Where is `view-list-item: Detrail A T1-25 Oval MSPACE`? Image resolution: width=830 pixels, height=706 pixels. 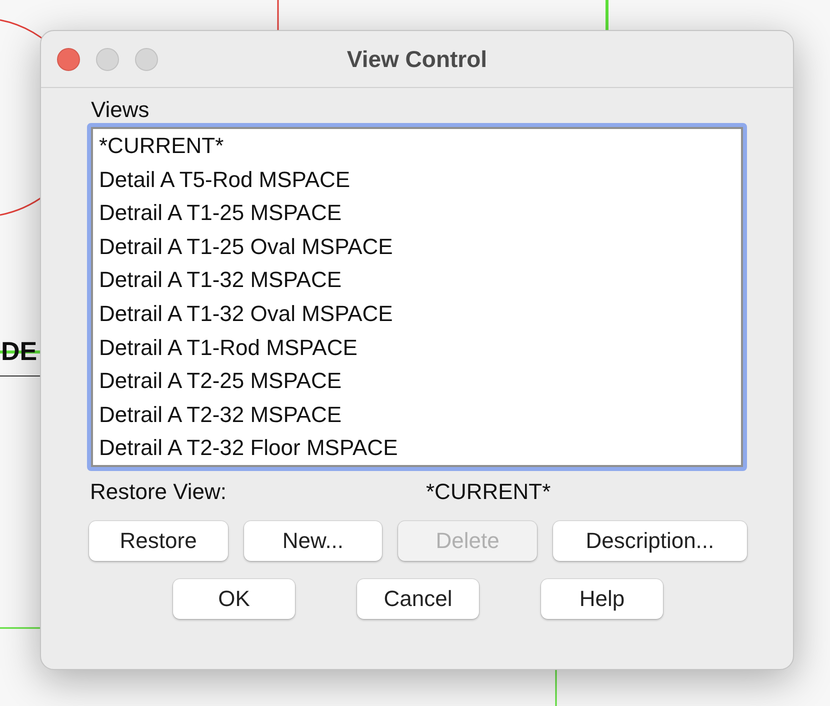 view-list-item: Detrail A T1-25 Oval MSPACE is located at coordinates (417, 247).